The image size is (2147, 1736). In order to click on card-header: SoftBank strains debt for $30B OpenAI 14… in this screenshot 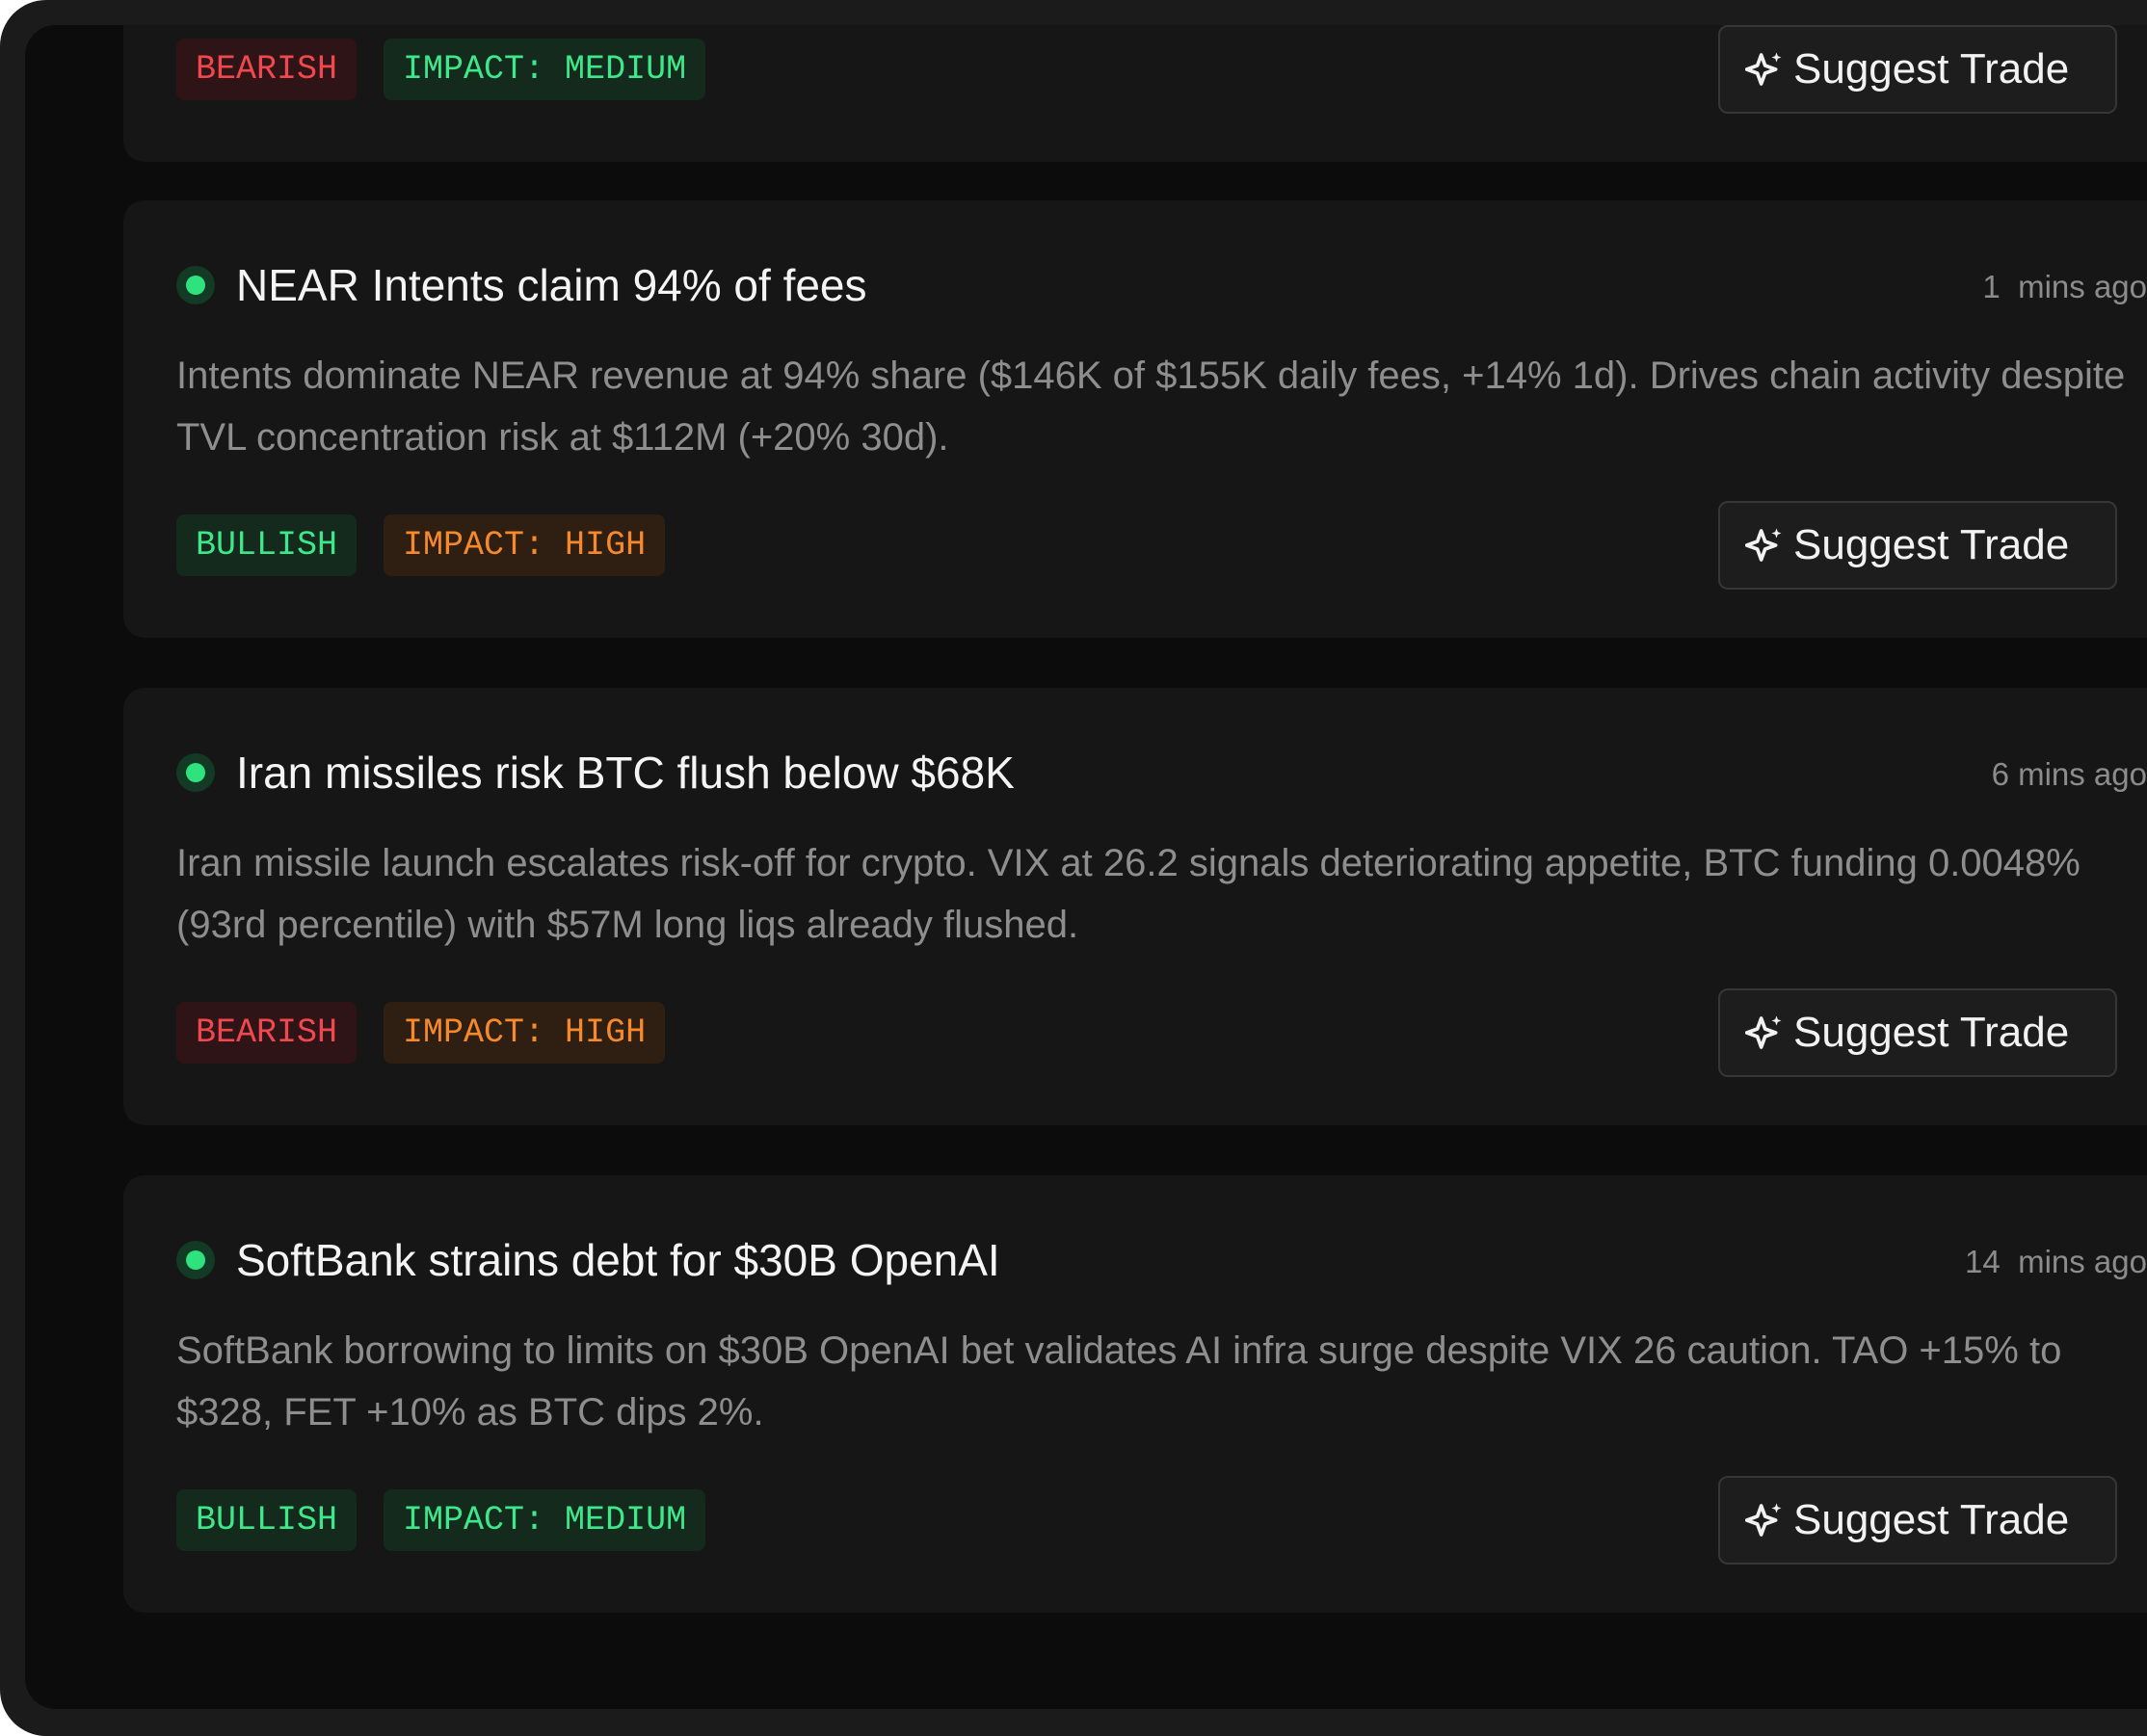, I will do `click(1162, 1260)`.